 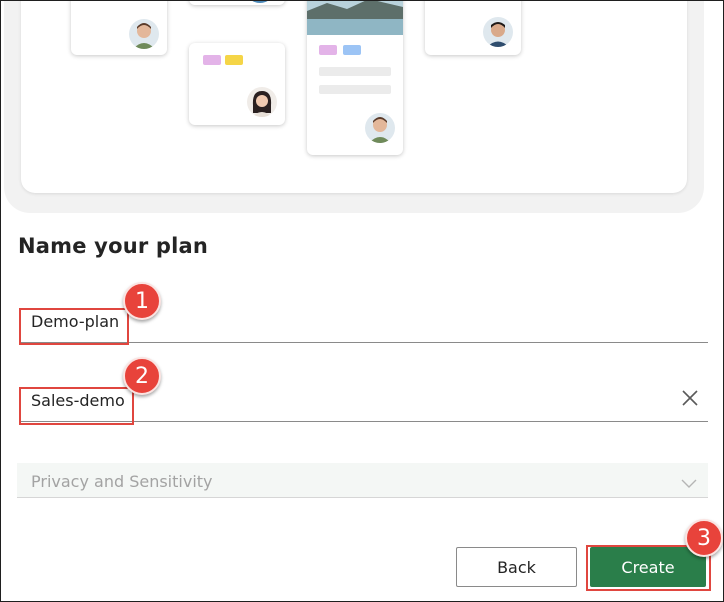 What do you see at coordinates (142, 376) in the screenshot?
I see `callout-badge-2: 2` at bounding box center [142, 376].